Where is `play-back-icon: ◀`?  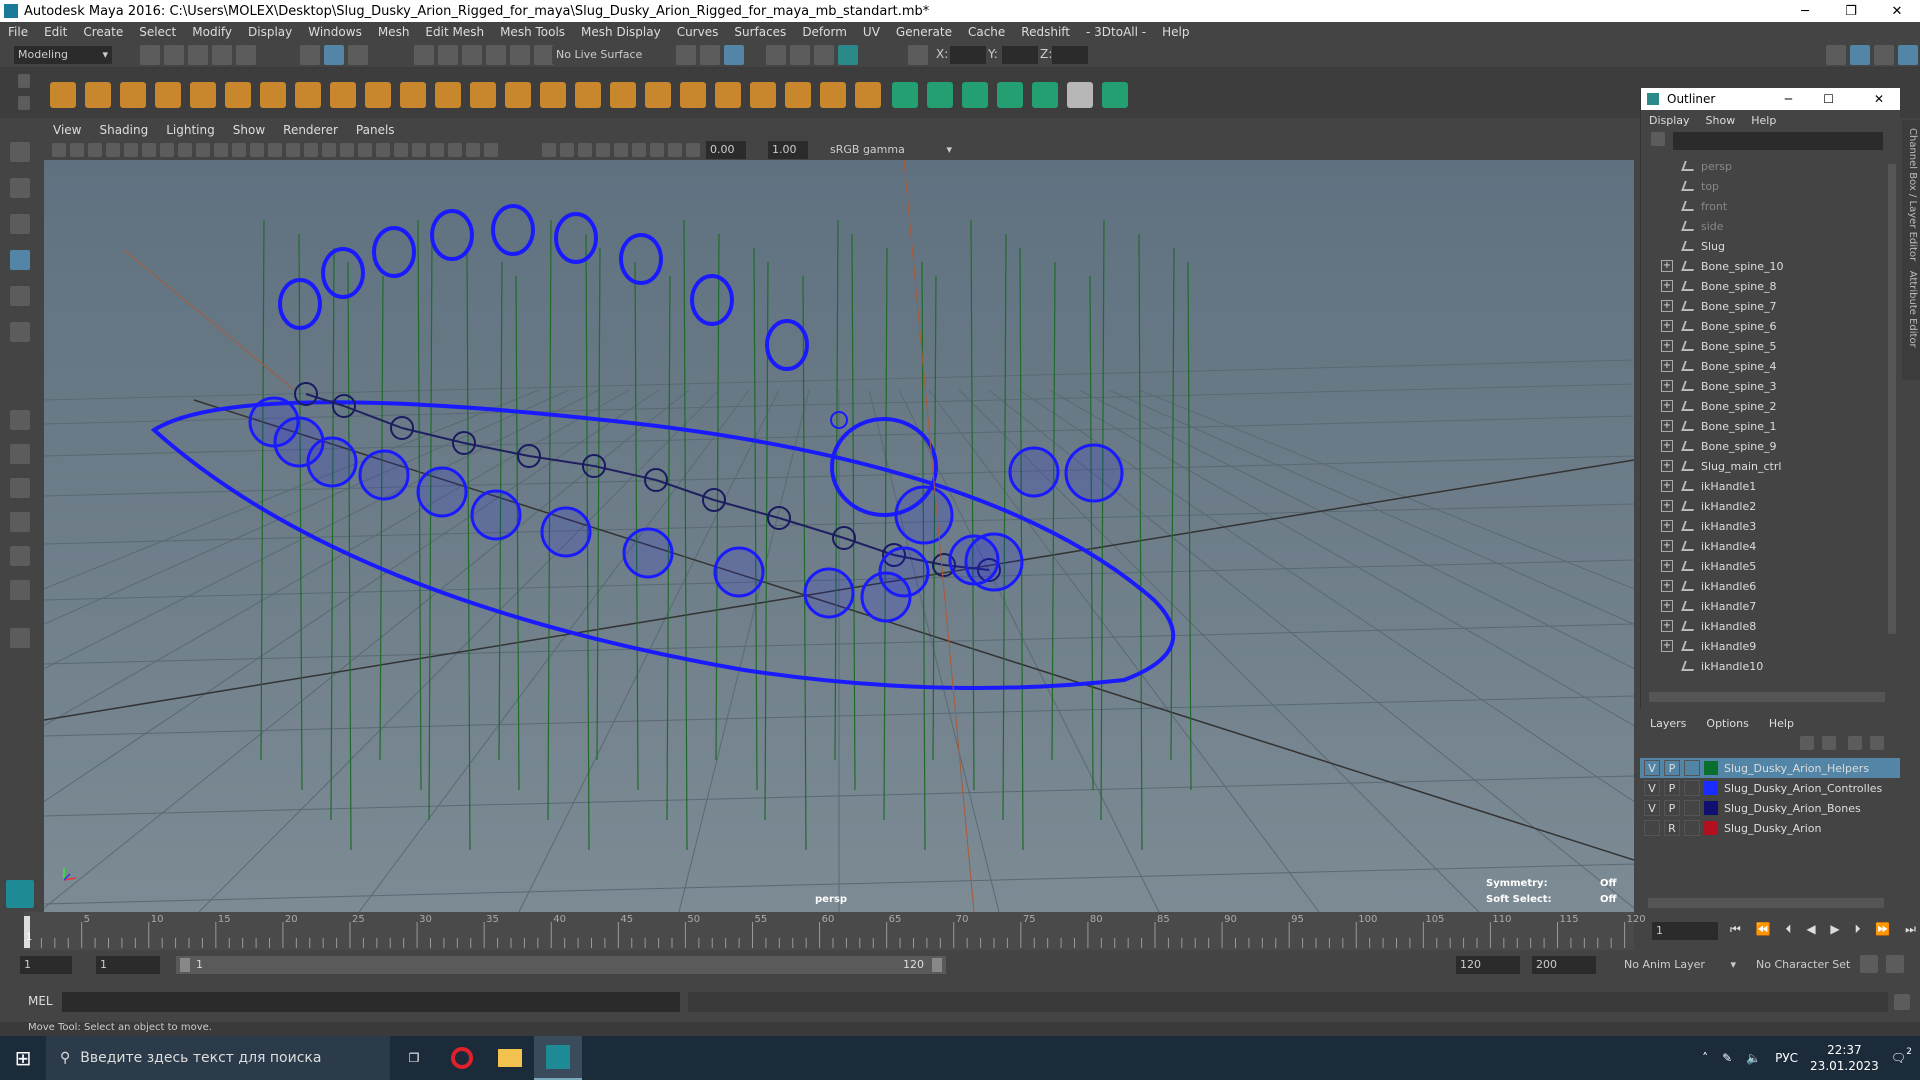 play-back-icon: ◀ is located at coordinates (1810, 931).